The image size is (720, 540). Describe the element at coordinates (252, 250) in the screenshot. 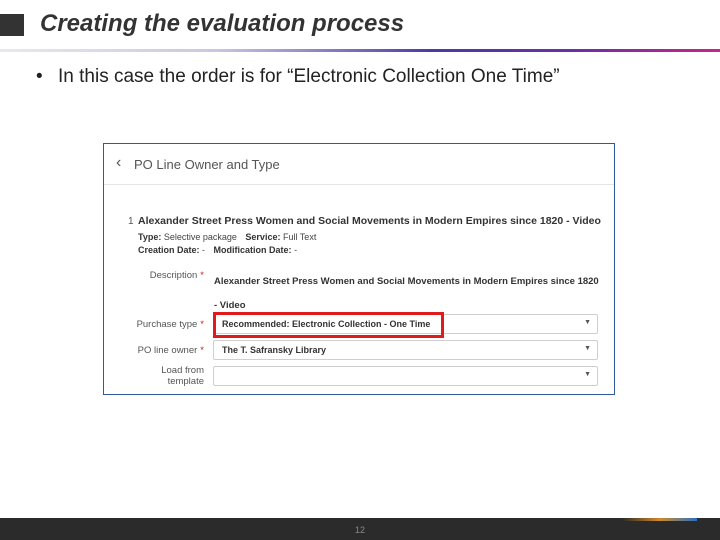

I see `modification-date-label: Modification Date:` at that location.